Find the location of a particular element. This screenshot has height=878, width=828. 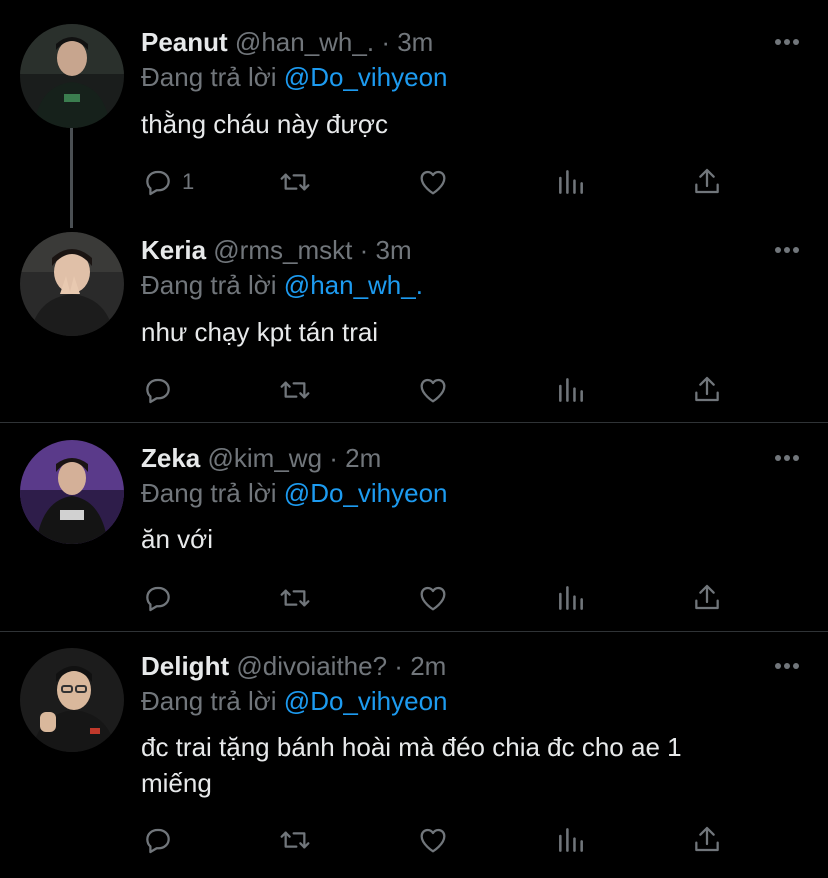

tweet-header: Zeka @kim_wg · 2m is located at coordinates (261, 458).